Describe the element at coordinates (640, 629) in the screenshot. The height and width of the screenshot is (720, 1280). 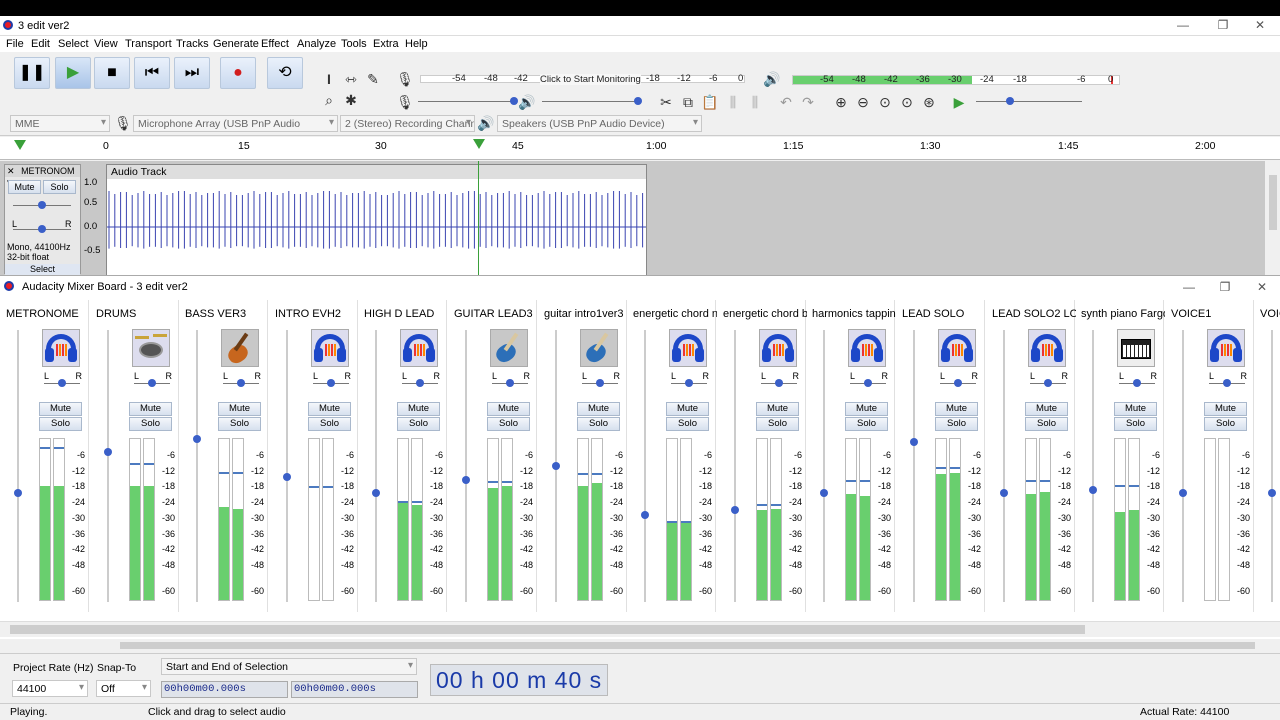
I see `mixer-horizontal-scrollbar` at that location.